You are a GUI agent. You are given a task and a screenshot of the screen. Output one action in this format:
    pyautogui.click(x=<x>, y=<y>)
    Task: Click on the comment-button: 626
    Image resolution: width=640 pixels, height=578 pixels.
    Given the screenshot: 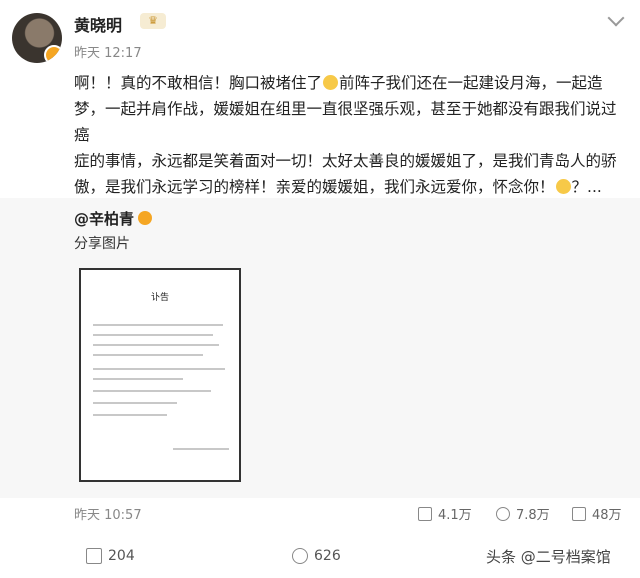 What is the action you would take?
    pyautogui.click(x=316, y=556)
    